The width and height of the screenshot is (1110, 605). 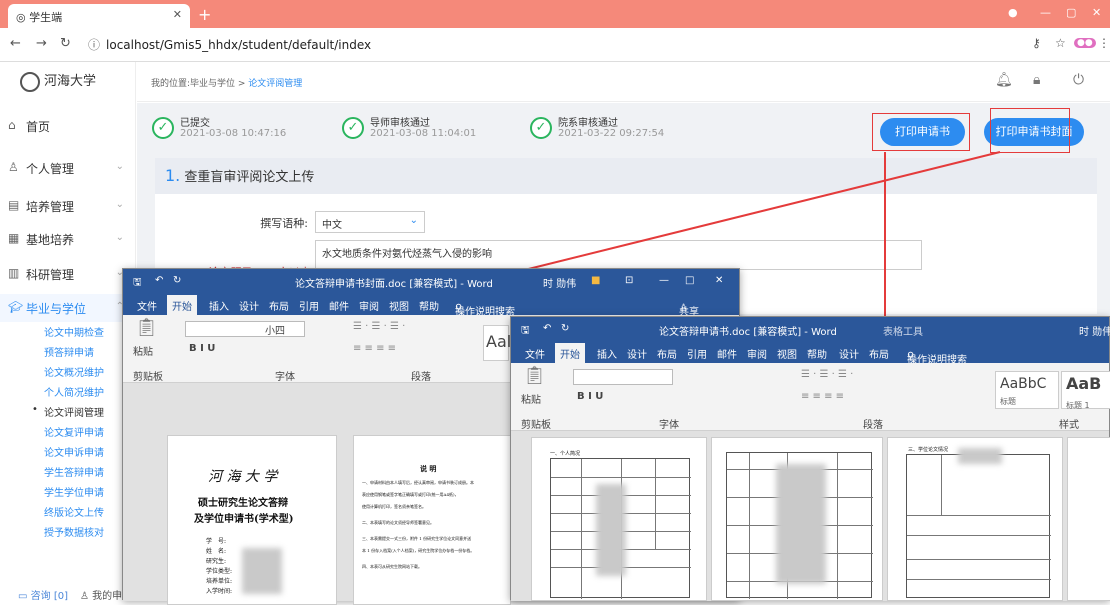 What do you see at coordinates (394, 284) in the screenshot?
I see `word-doc-title: 论文答辩申请书封面.doc [兼容模式] - Word` at bounding box center [394, 284].